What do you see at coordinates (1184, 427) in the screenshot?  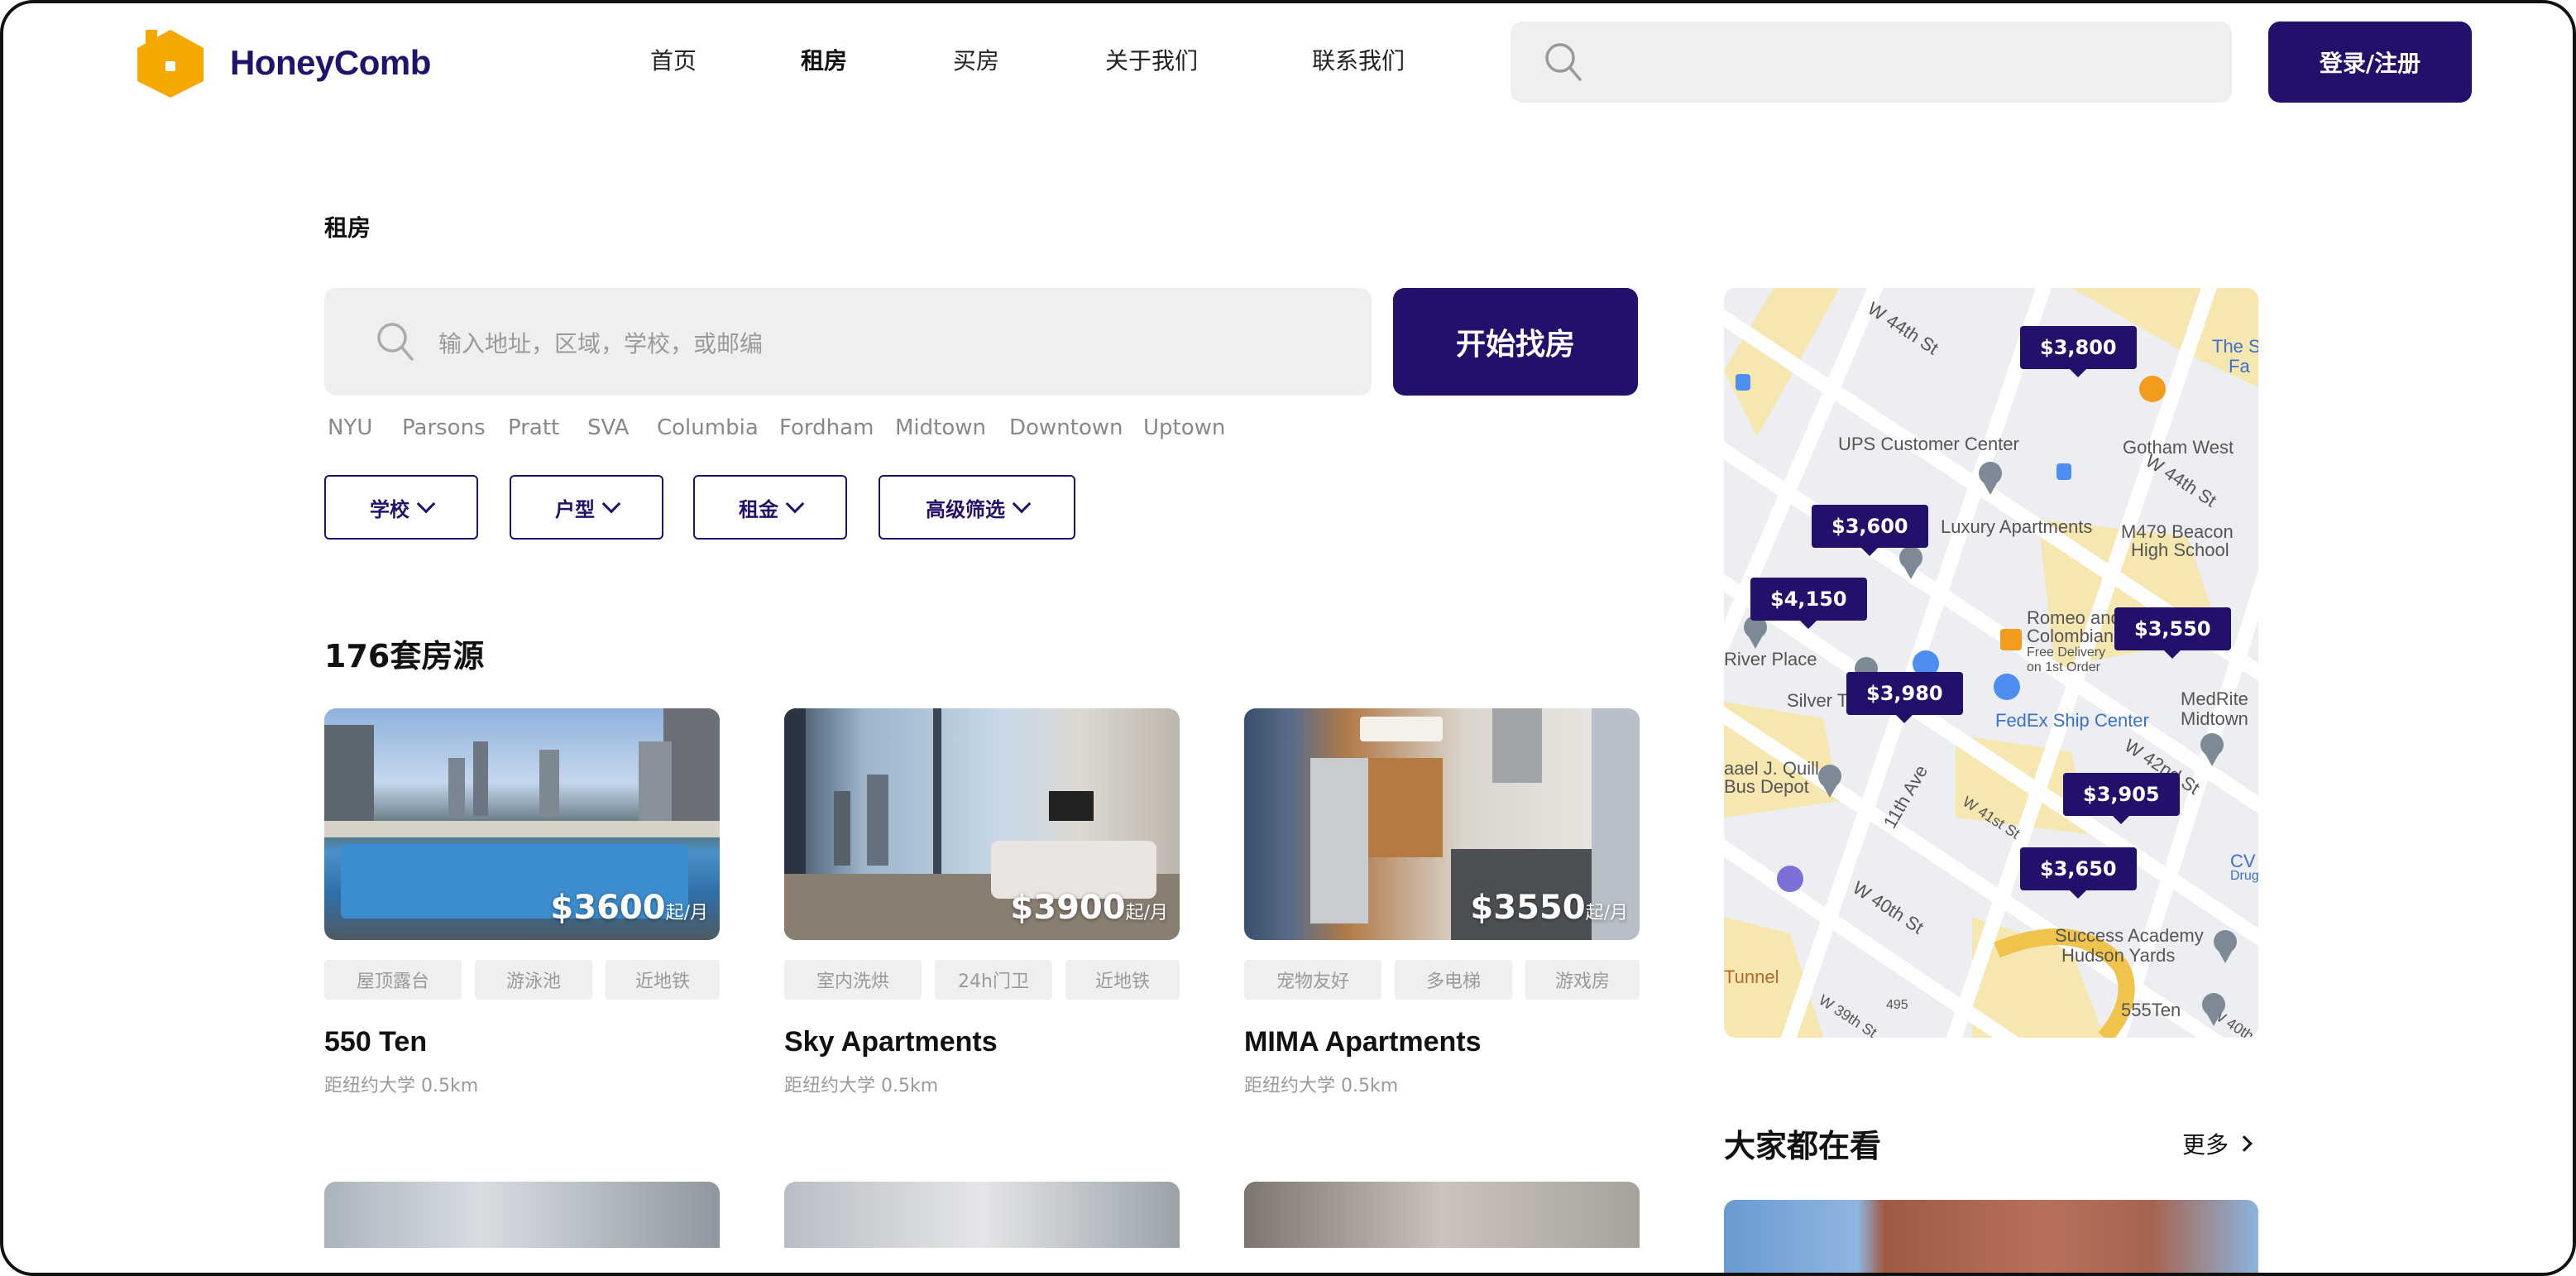 I see `quick-link-uptown: Uptown` at bounding box center [1184, 427].